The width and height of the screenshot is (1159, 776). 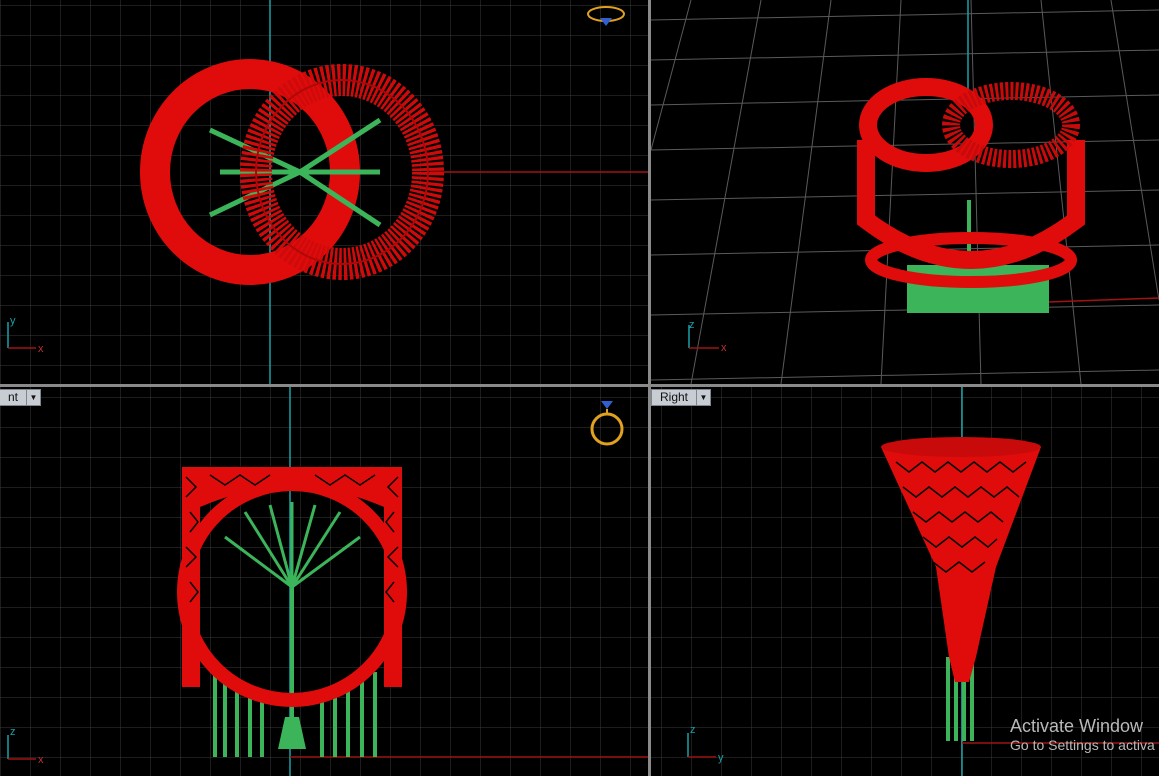 I want to click on watermark-line1: Activate Window, so click(x=1077, y=726).